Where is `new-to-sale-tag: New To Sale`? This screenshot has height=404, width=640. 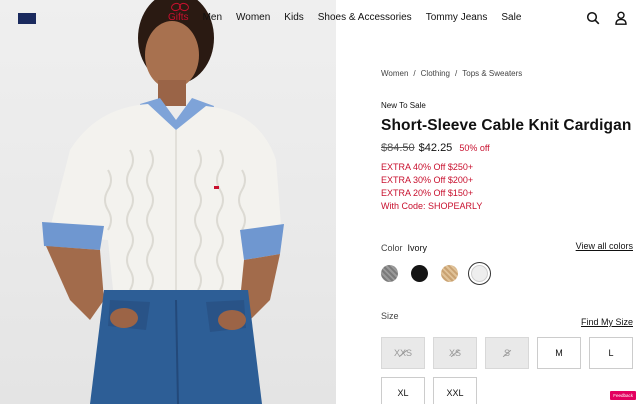 new-to-sale-tag: New To Sale is located at coordinates (403, 105).